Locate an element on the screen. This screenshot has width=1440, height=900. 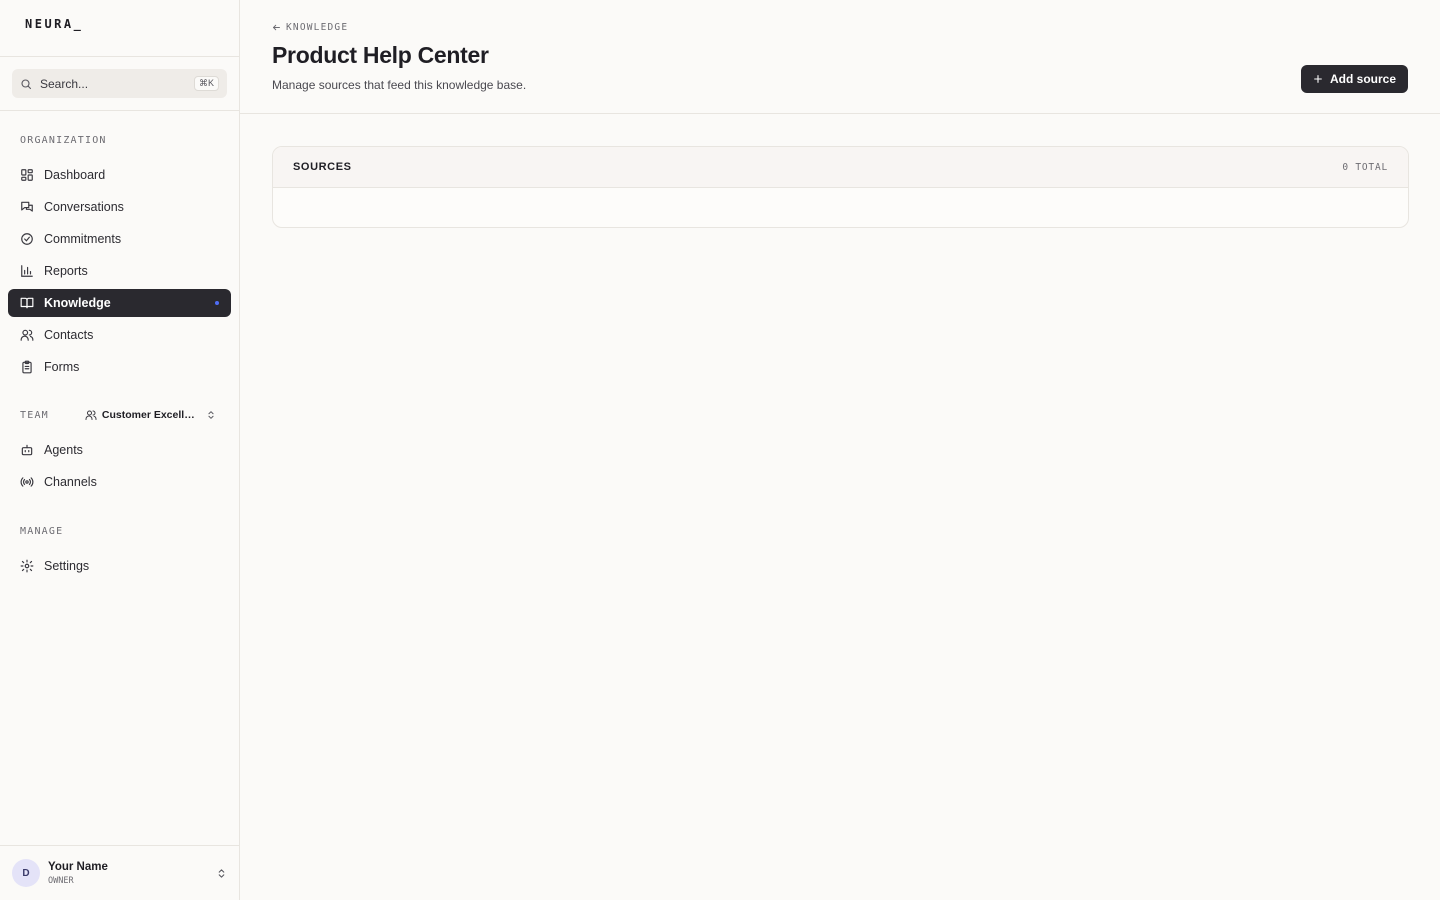
sidebar-item-commitments: Commitments is located at coordinates (119, 239).